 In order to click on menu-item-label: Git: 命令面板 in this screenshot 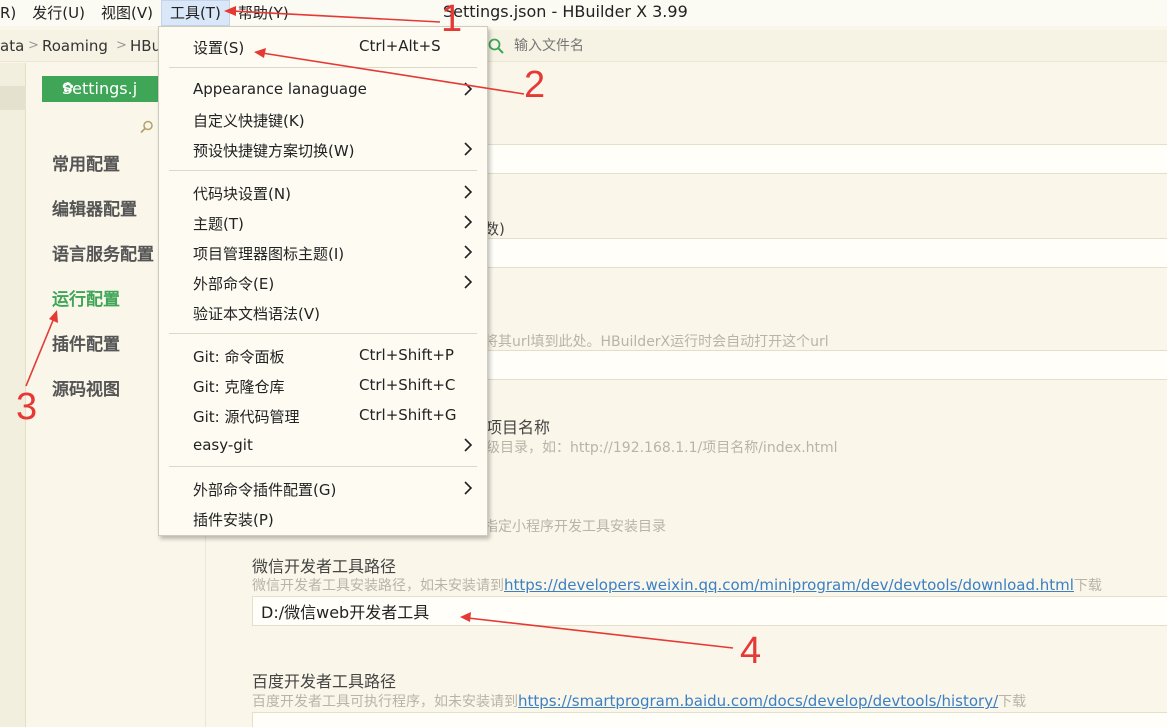, I will do `click(239, 357)`.